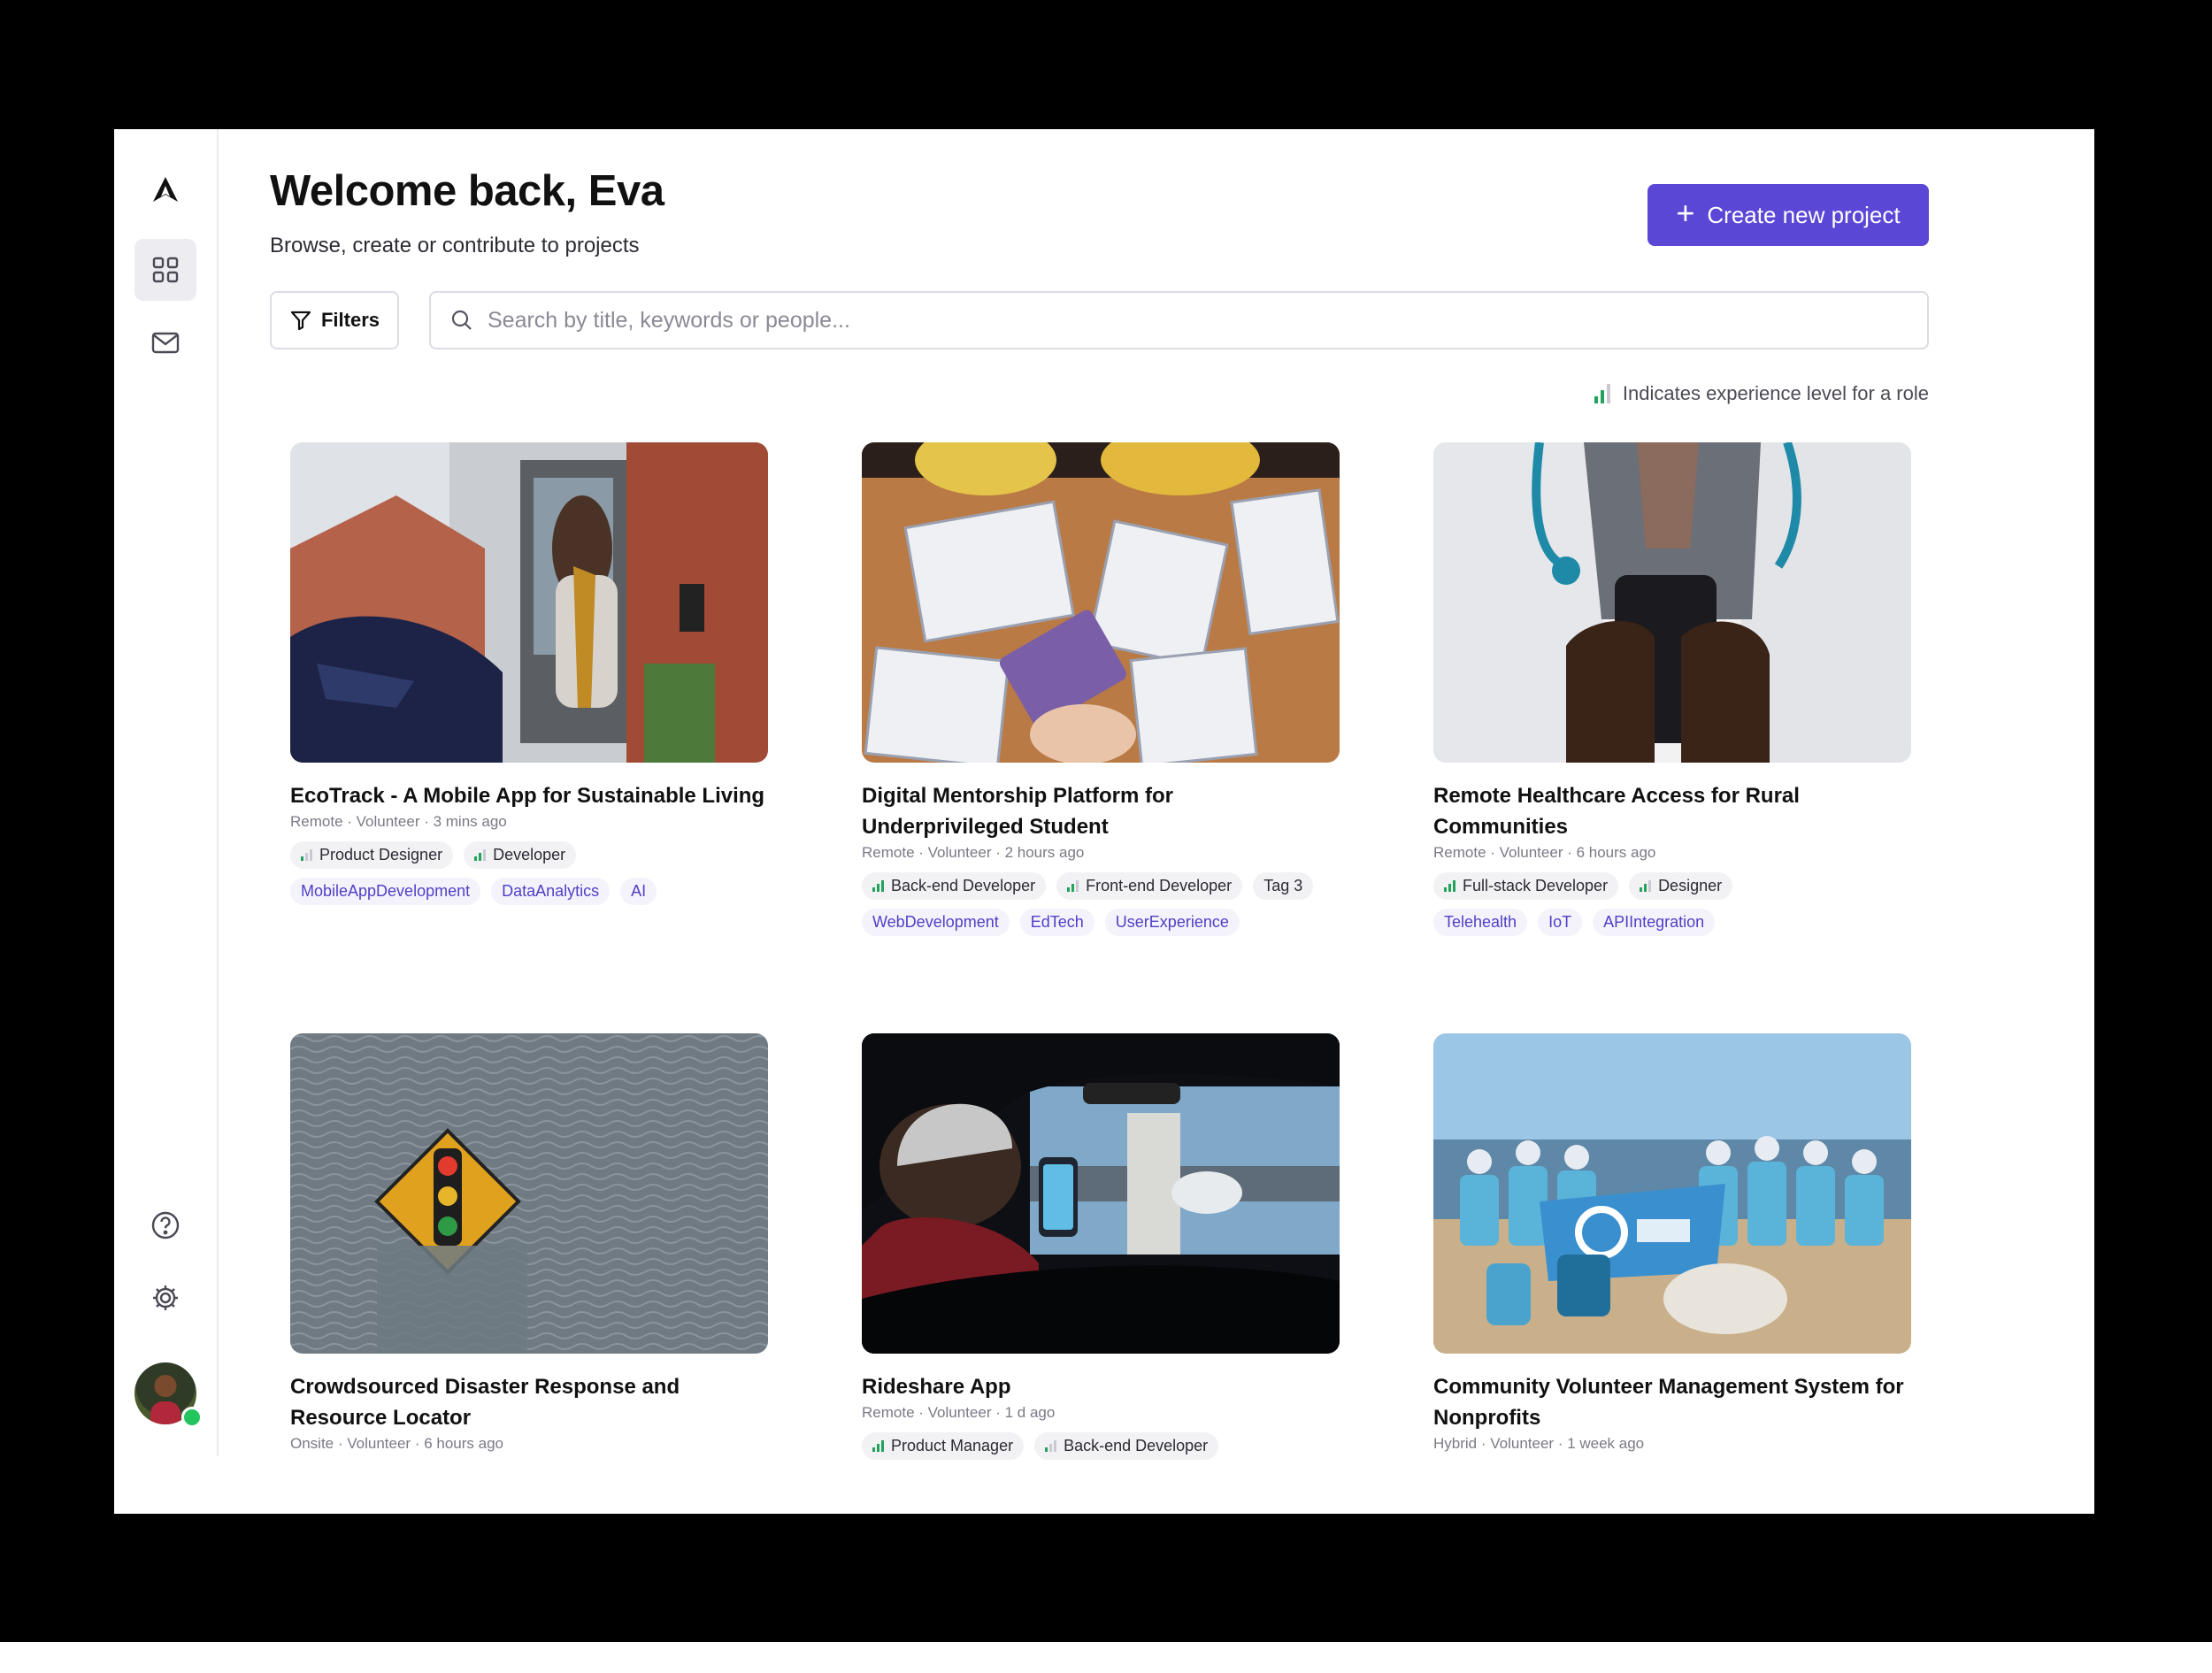 This screenshot has width=2212, height=1673. Describe the element at coordinates (1776, 393) in the screenshot. I see `experience-legend-text: Indicates experience level for a role` at that location.